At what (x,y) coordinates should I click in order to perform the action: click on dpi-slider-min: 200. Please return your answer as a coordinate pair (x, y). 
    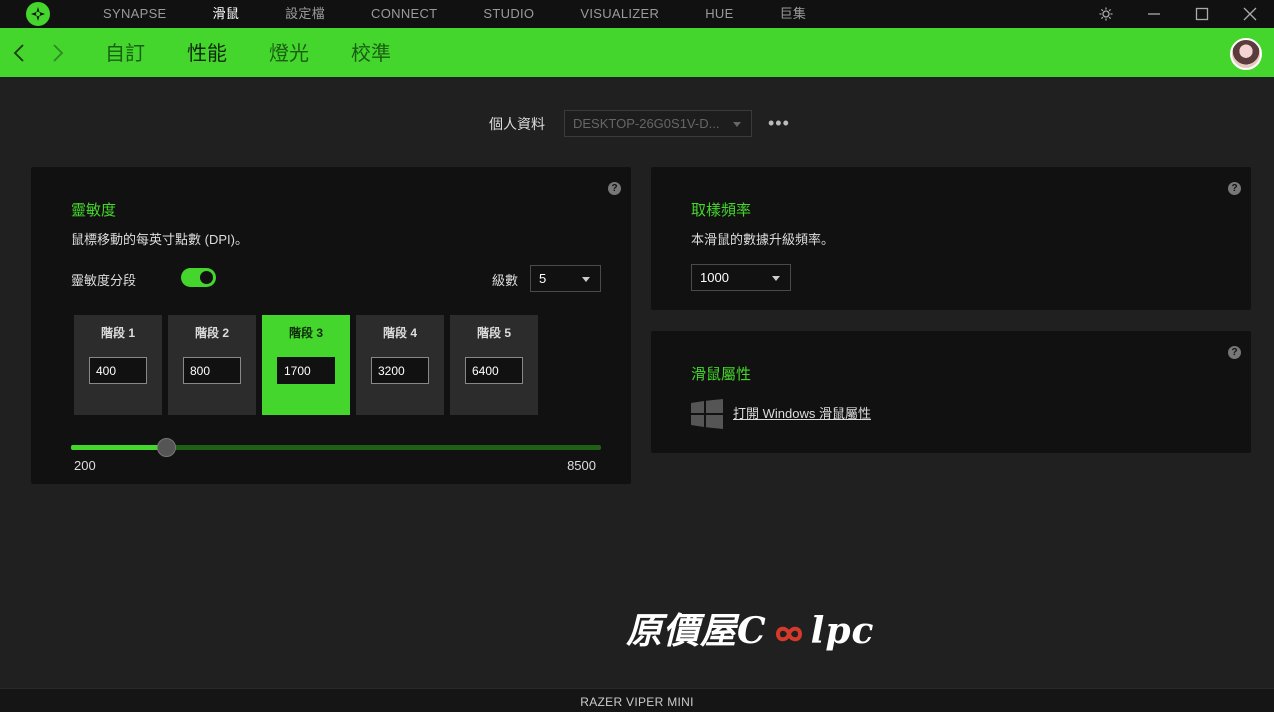
    Looking at the image, I should click on (85, 465).